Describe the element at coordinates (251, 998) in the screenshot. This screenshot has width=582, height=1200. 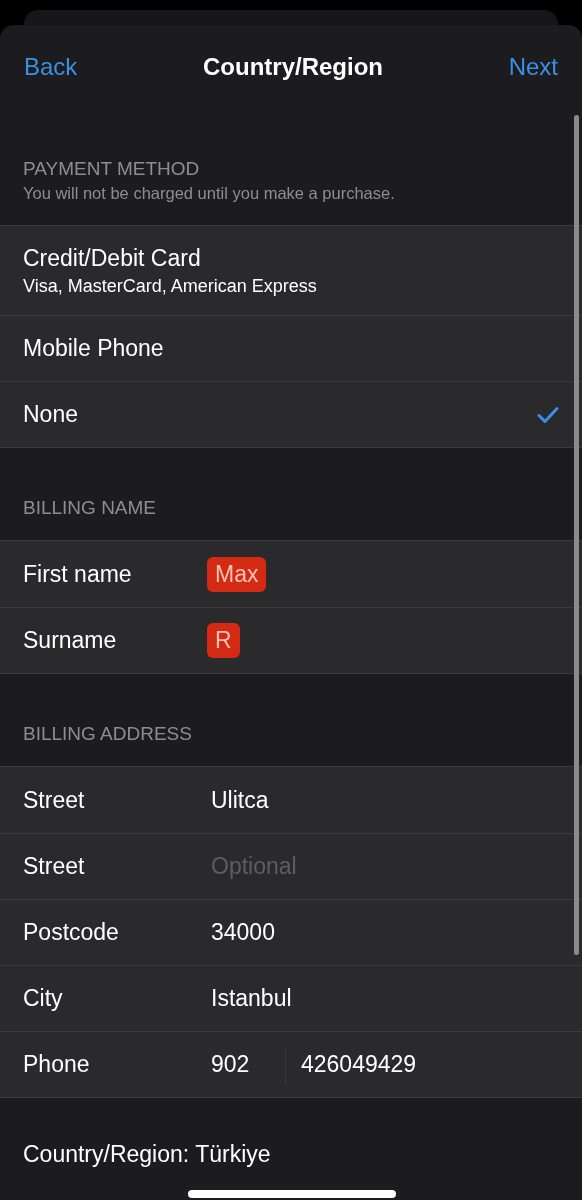
I see `input-field: Istanbul` at that location.